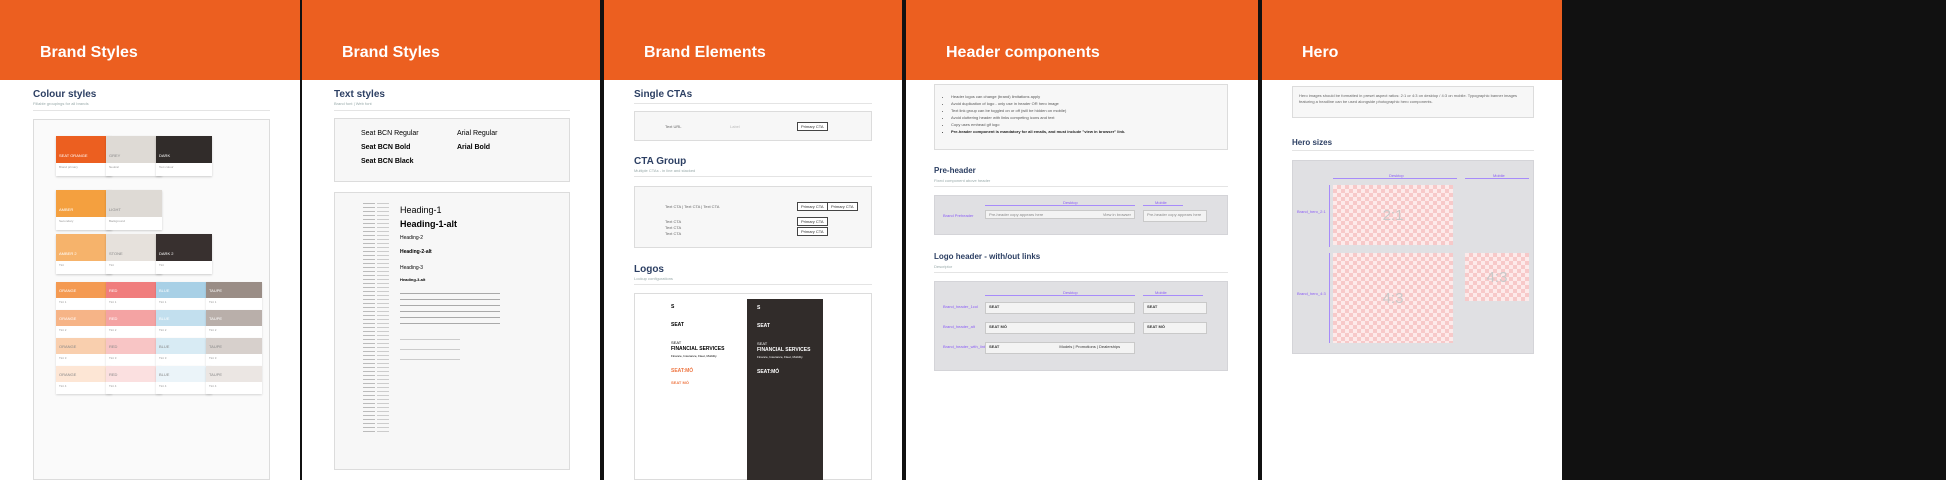  I want to click on swatch-small: TAUPE Tint 4, so click(234, 380).